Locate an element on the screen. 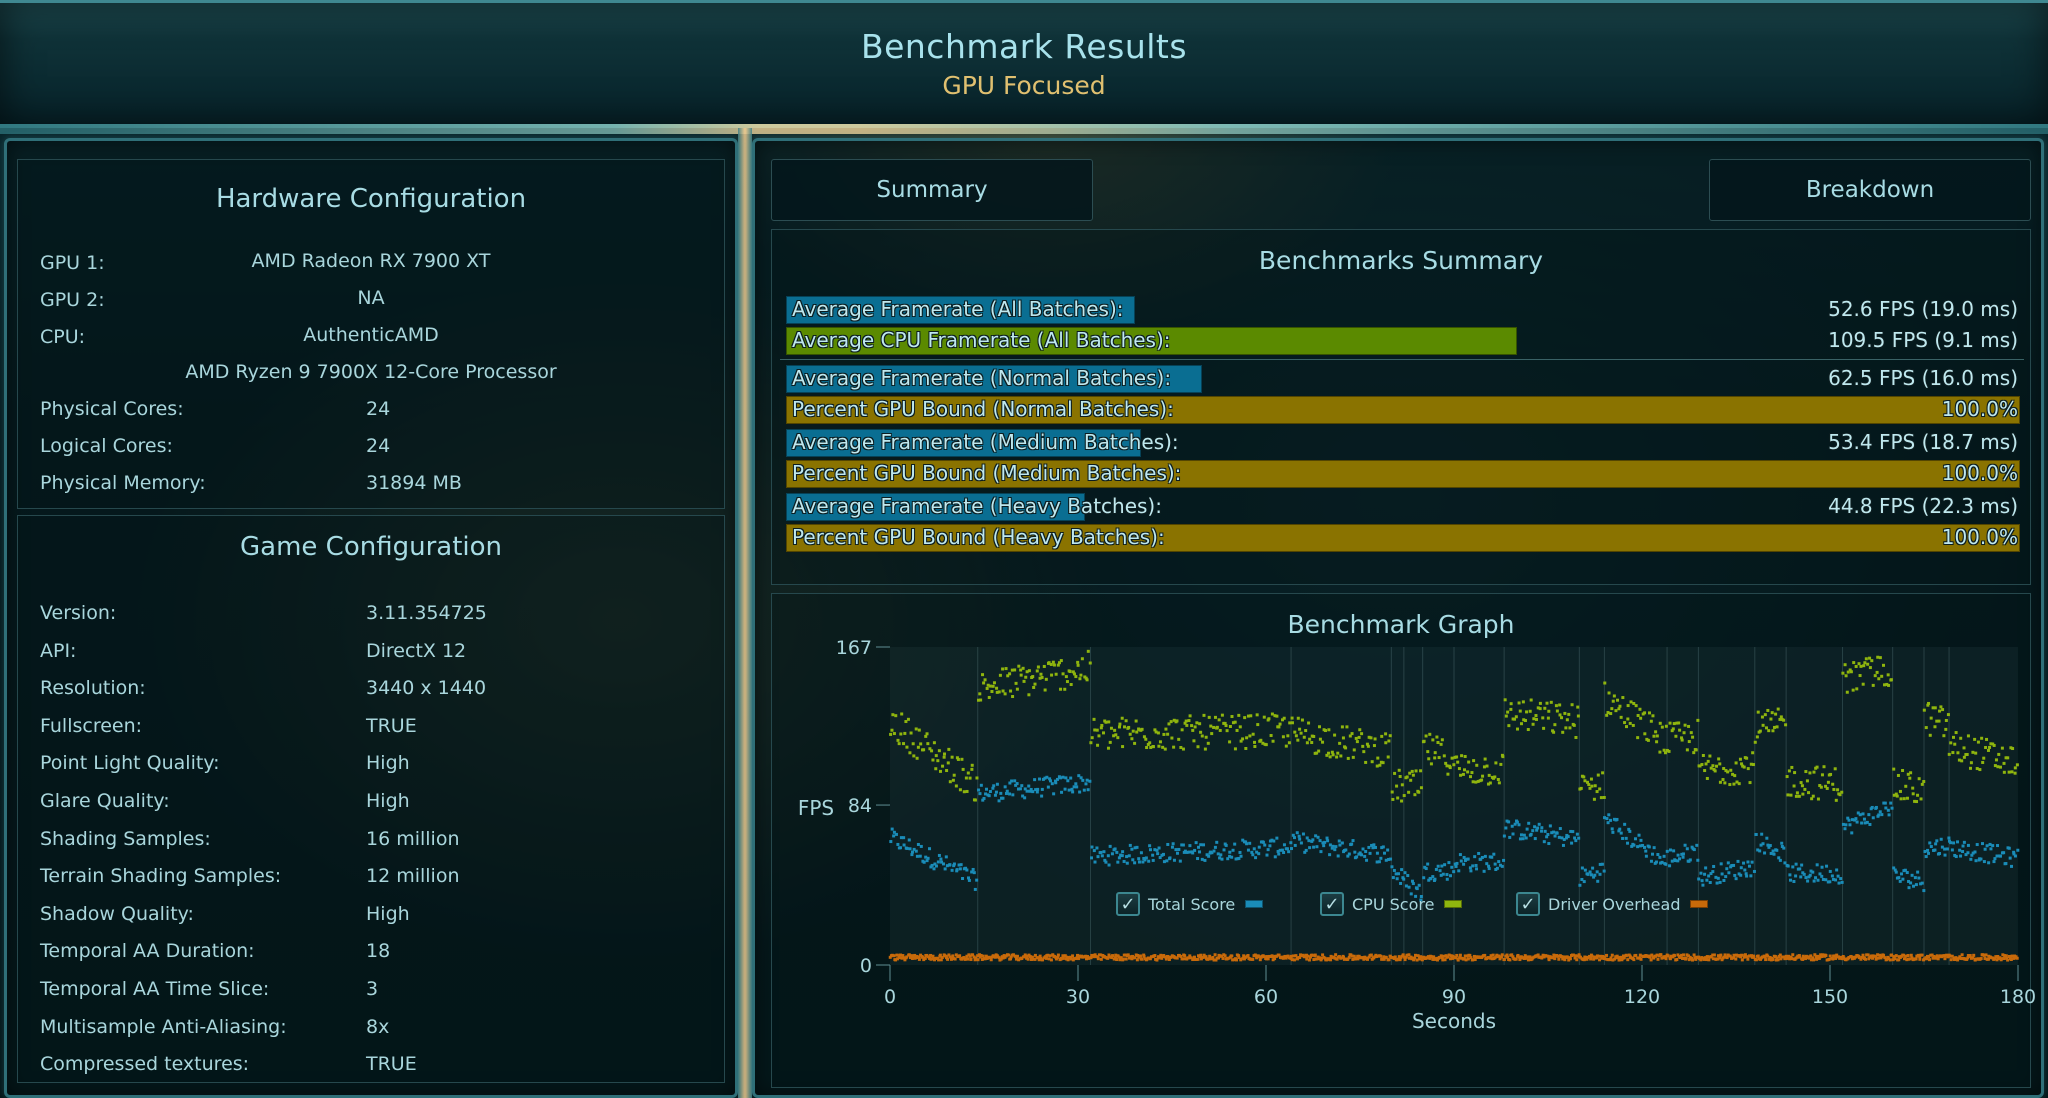 This screenshot has height=1098, width=2048. game-setting-value: 8x is located at coordinates (378, 1026).